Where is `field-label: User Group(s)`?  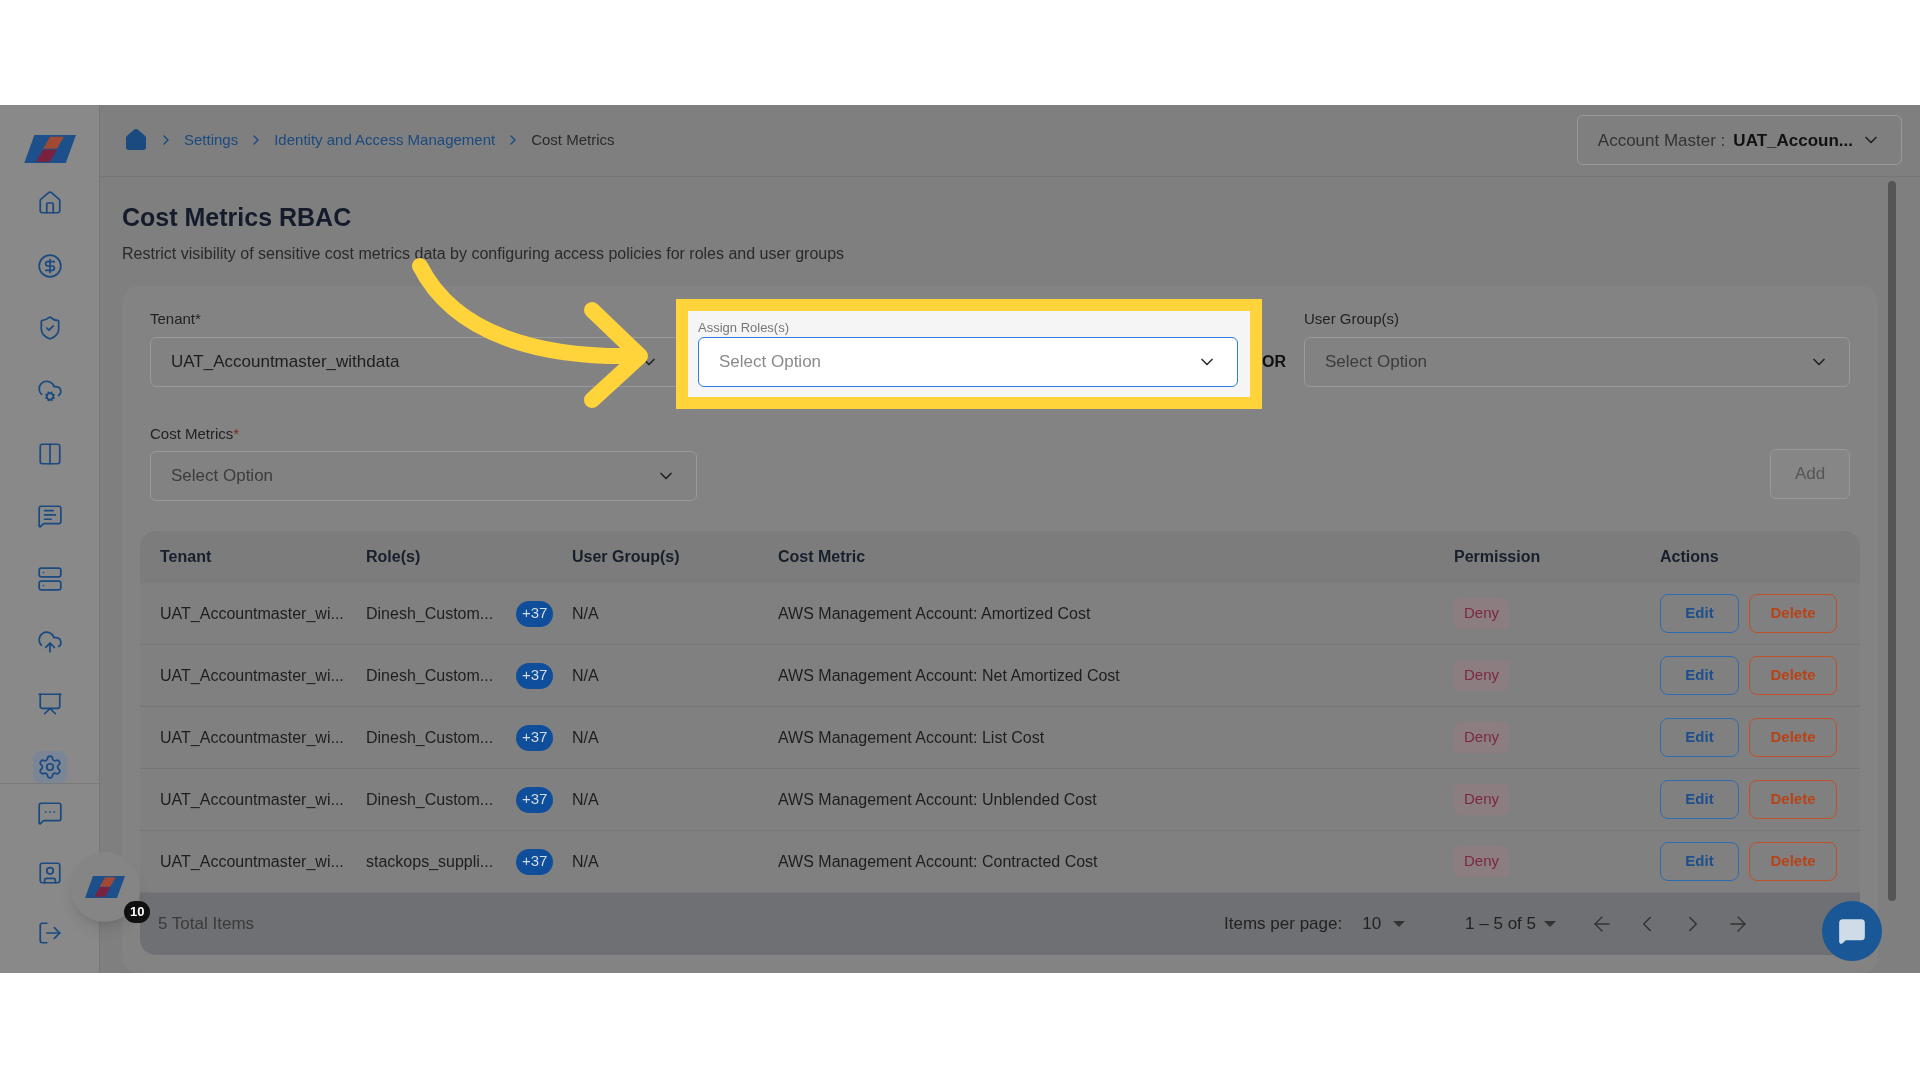 field-label: User Group(s) is located at coordinates (1352, 319).